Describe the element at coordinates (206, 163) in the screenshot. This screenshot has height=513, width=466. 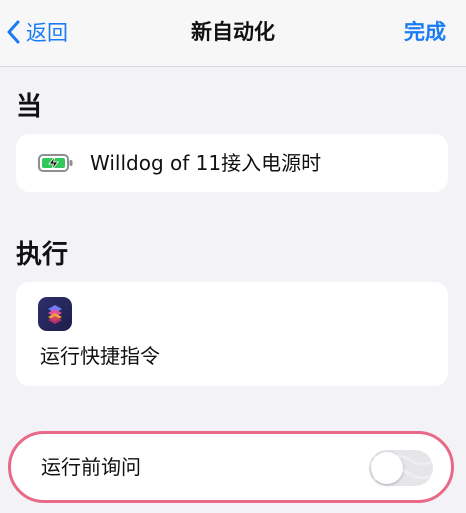
I see `trigger-label: Willdog of 11接入电源时` at that location.